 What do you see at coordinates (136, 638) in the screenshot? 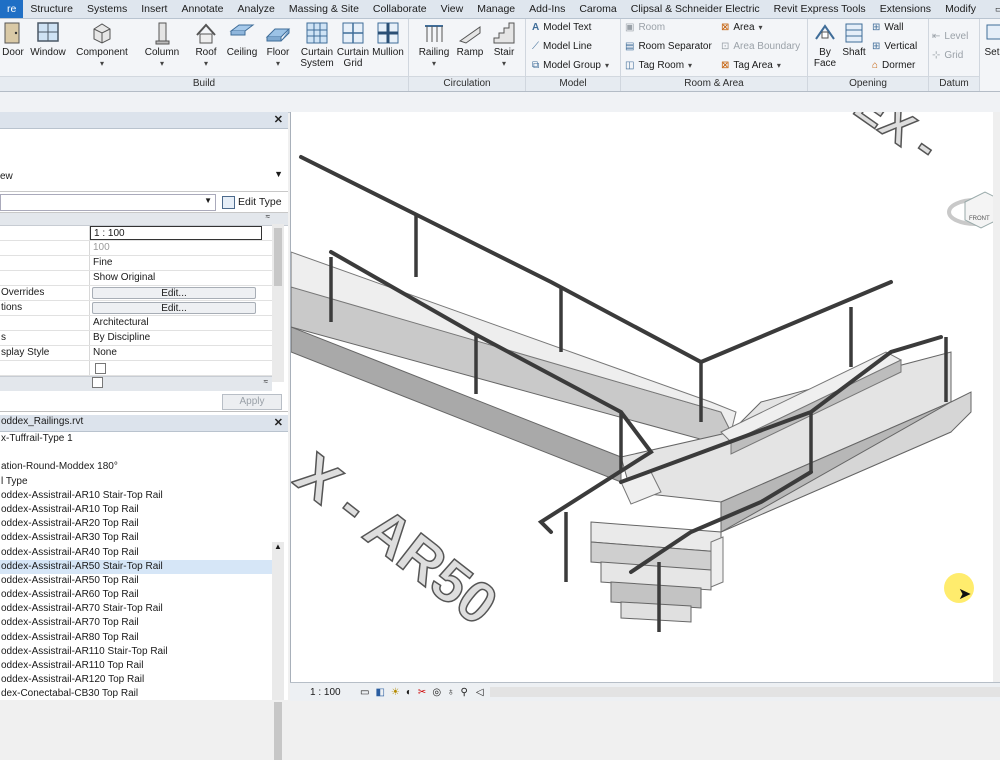
I see `browser-tree-item: oddex-Assistrail-AR80 Top Rail` at bounding box center [136, 638].